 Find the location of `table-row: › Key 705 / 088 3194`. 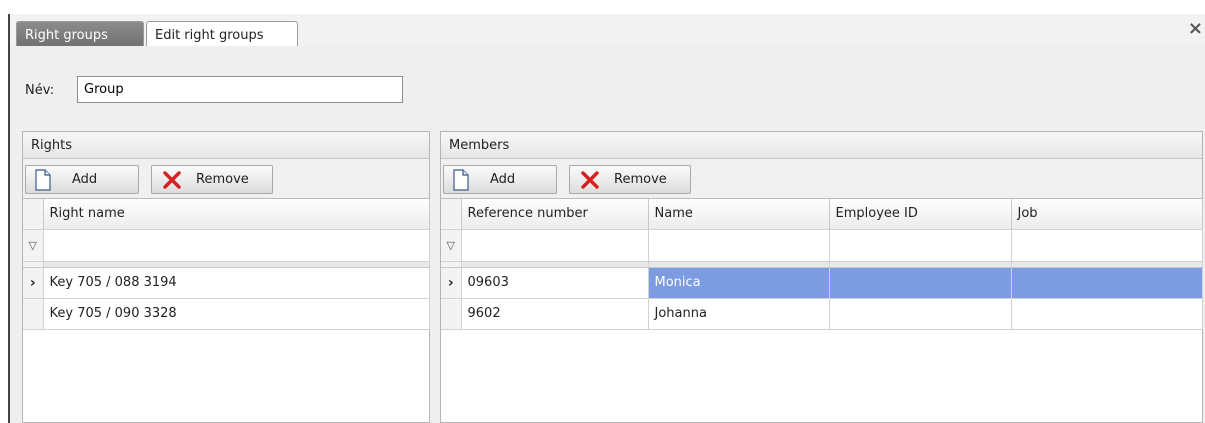

table-row: › Key 705 / 088 3194 is located at coordinates (226, 283).